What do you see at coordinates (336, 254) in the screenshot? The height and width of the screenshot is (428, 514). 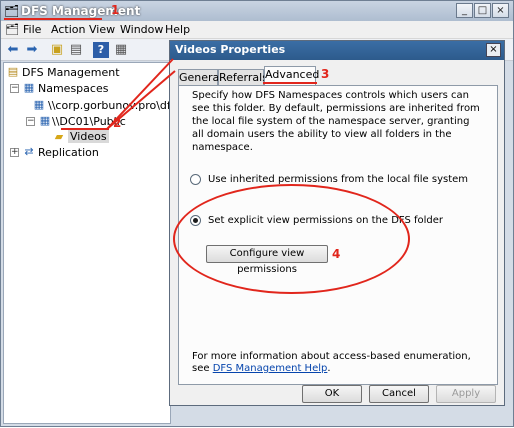 I see `annotation-4: 4` at bounding box center [336, 254].